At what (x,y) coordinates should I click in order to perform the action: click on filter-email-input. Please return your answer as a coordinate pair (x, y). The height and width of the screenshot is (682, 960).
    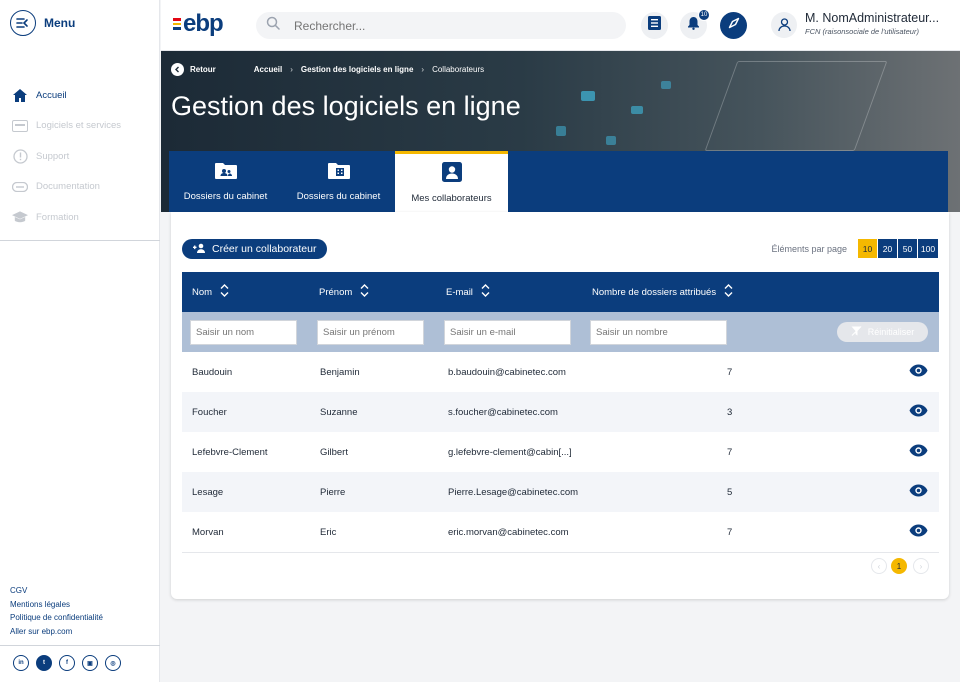
    Looking at the image, I should click on (507, 332).